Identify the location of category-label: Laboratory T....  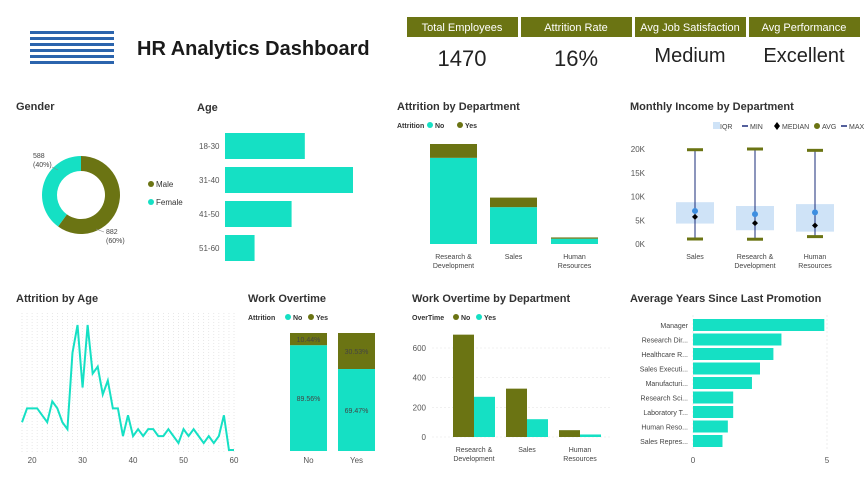
(665, 413).